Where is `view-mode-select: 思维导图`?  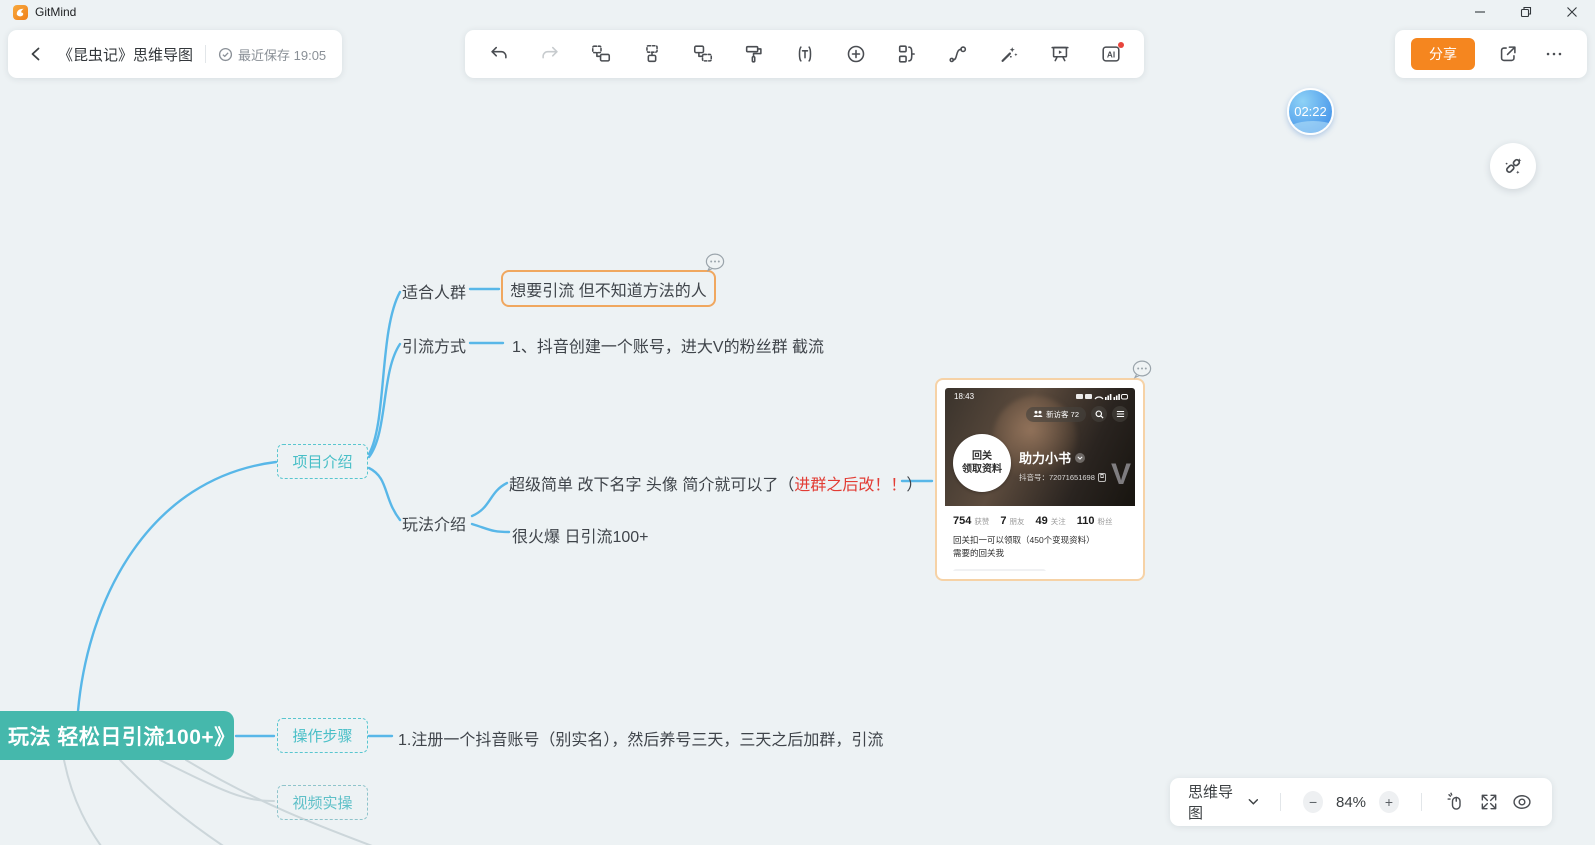
view-mode-select: 思维导图 is located at coordinates (1223, 802).